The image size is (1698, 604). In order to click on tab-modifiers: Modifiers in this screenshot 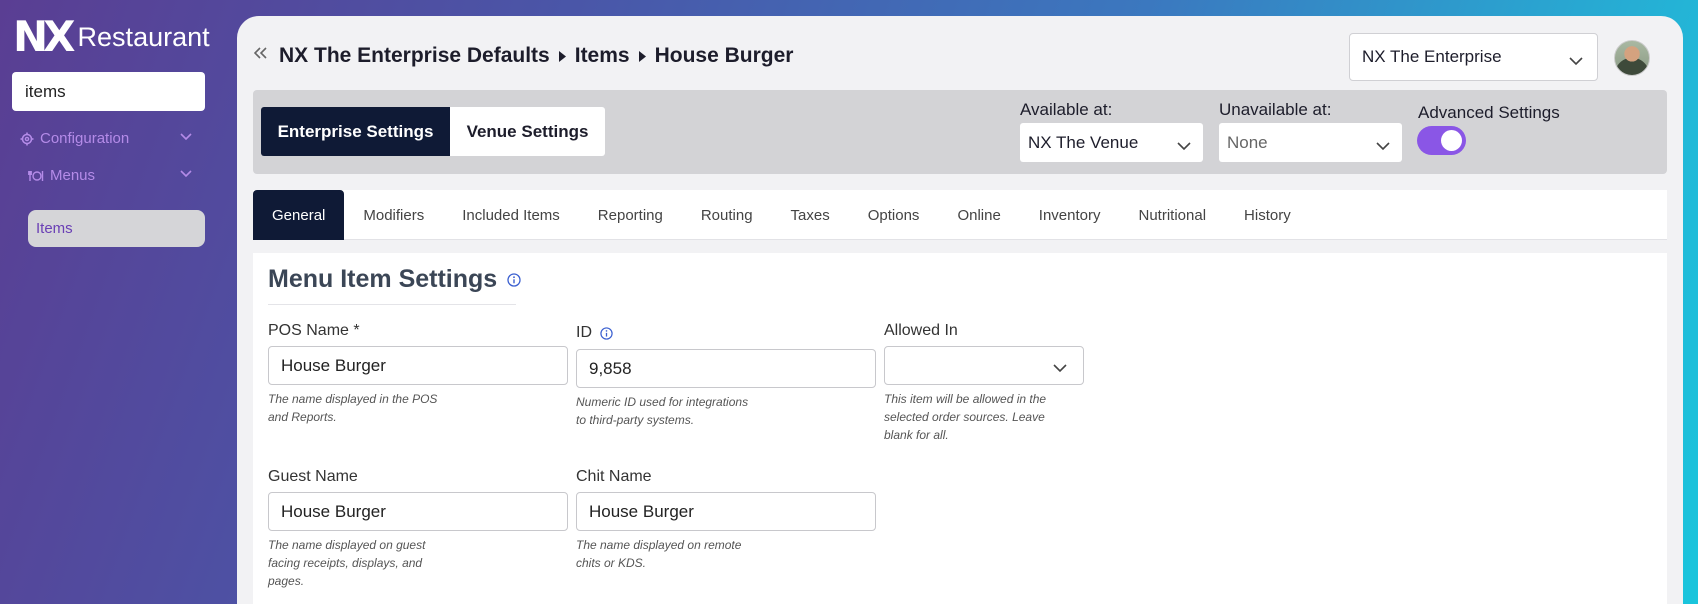, I will do `click(393, 215)`.